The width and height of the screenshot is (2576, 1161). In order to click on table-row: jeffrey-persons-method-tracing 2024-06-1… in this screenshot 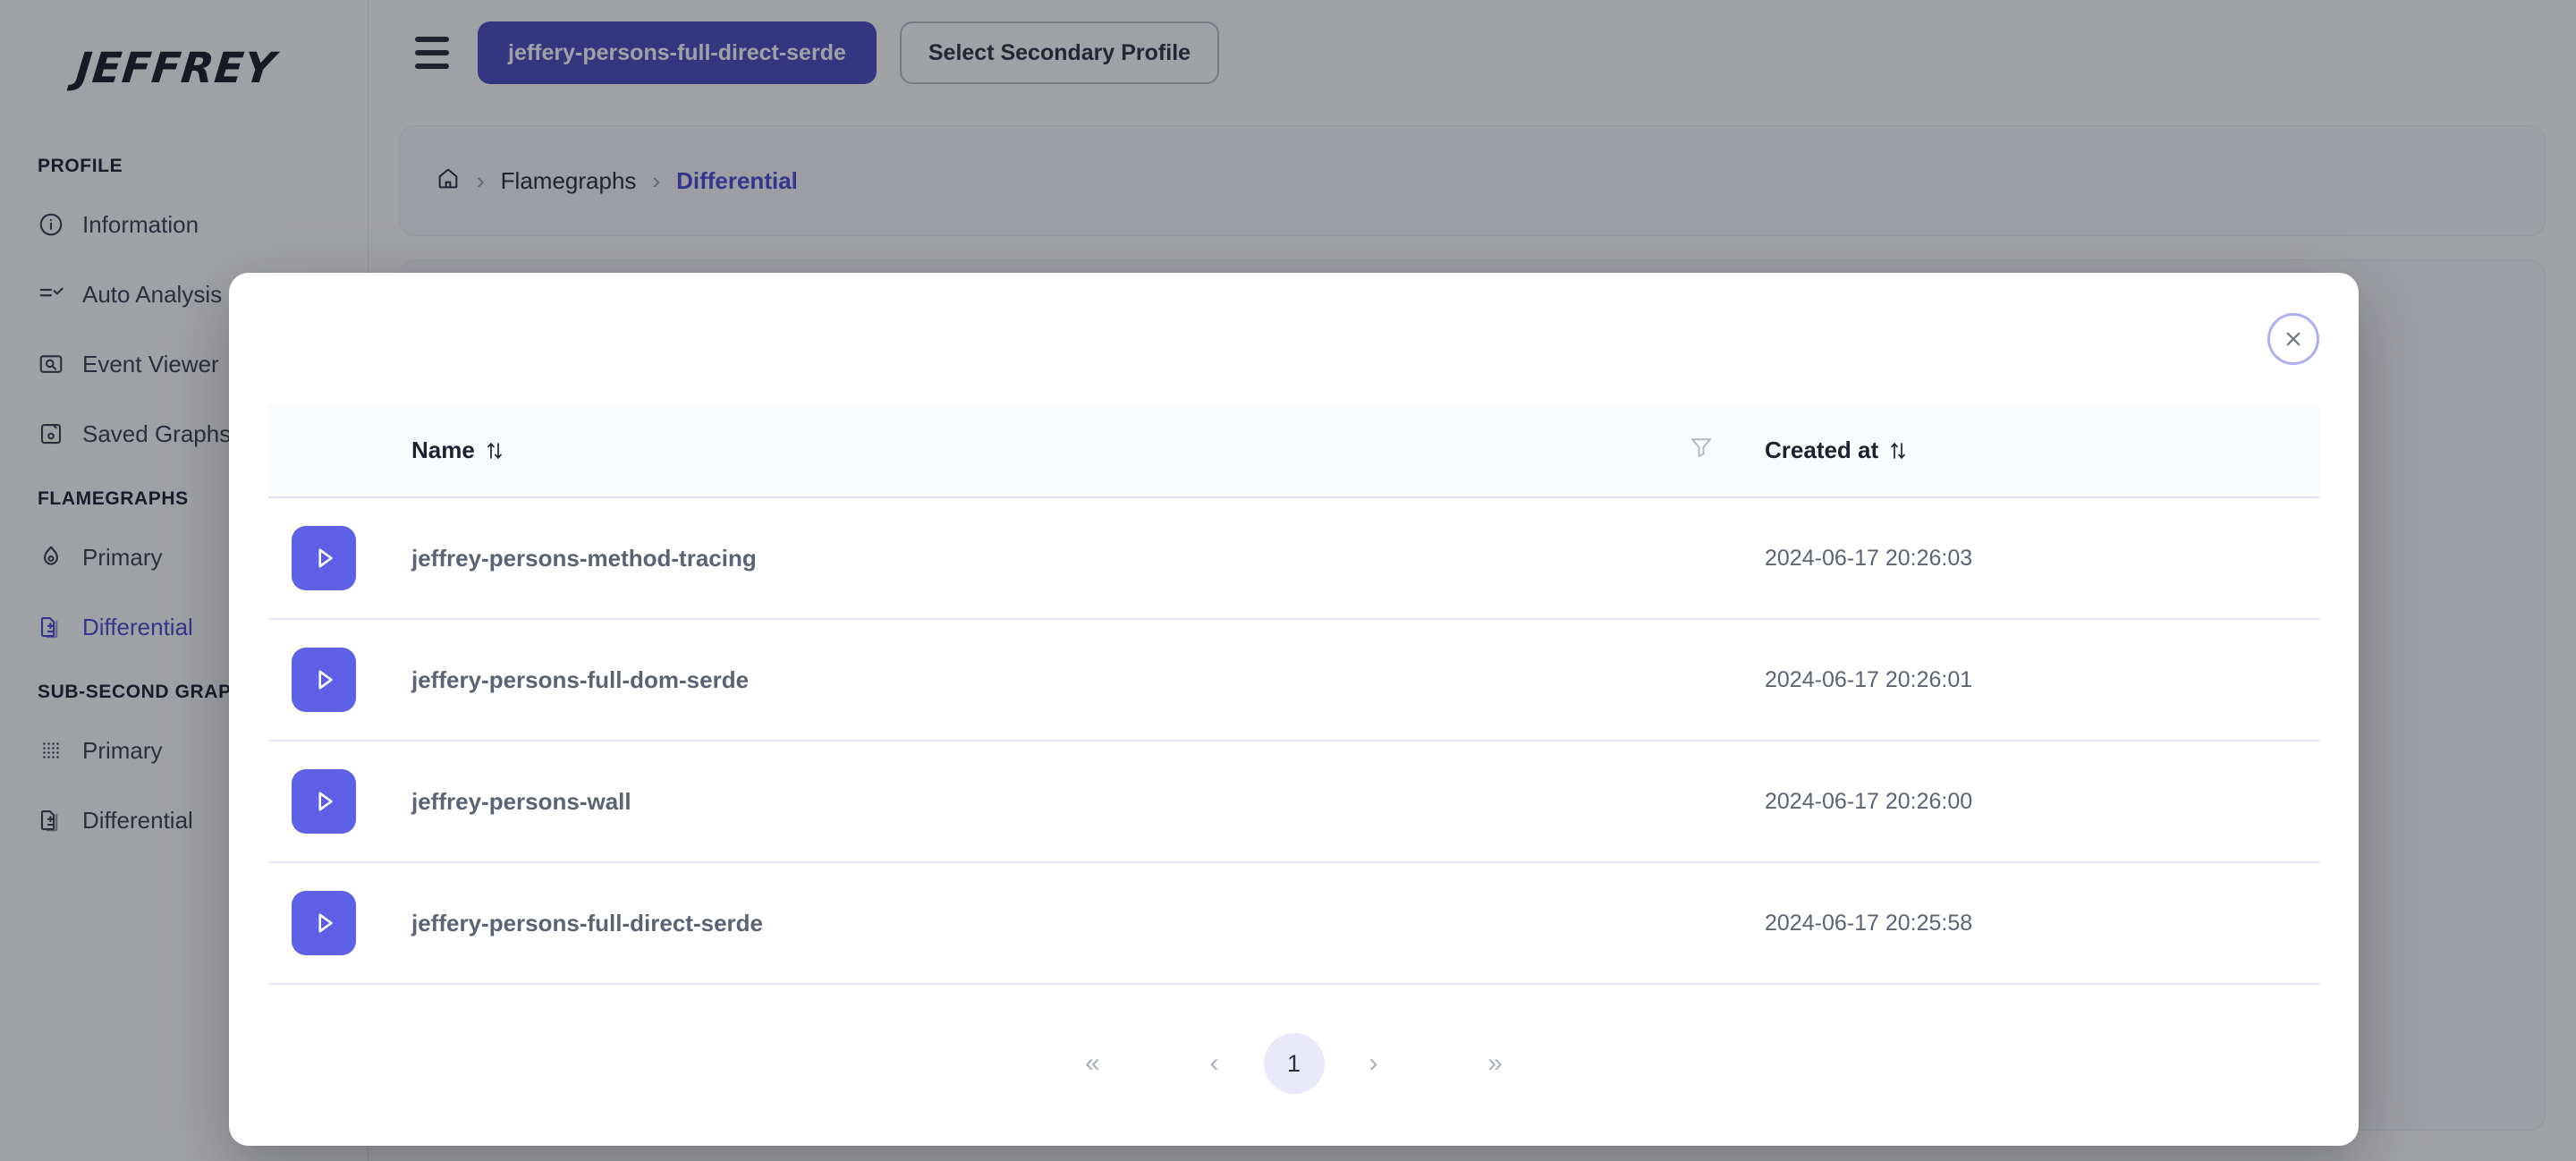, I will do `click(1293, 558)`.